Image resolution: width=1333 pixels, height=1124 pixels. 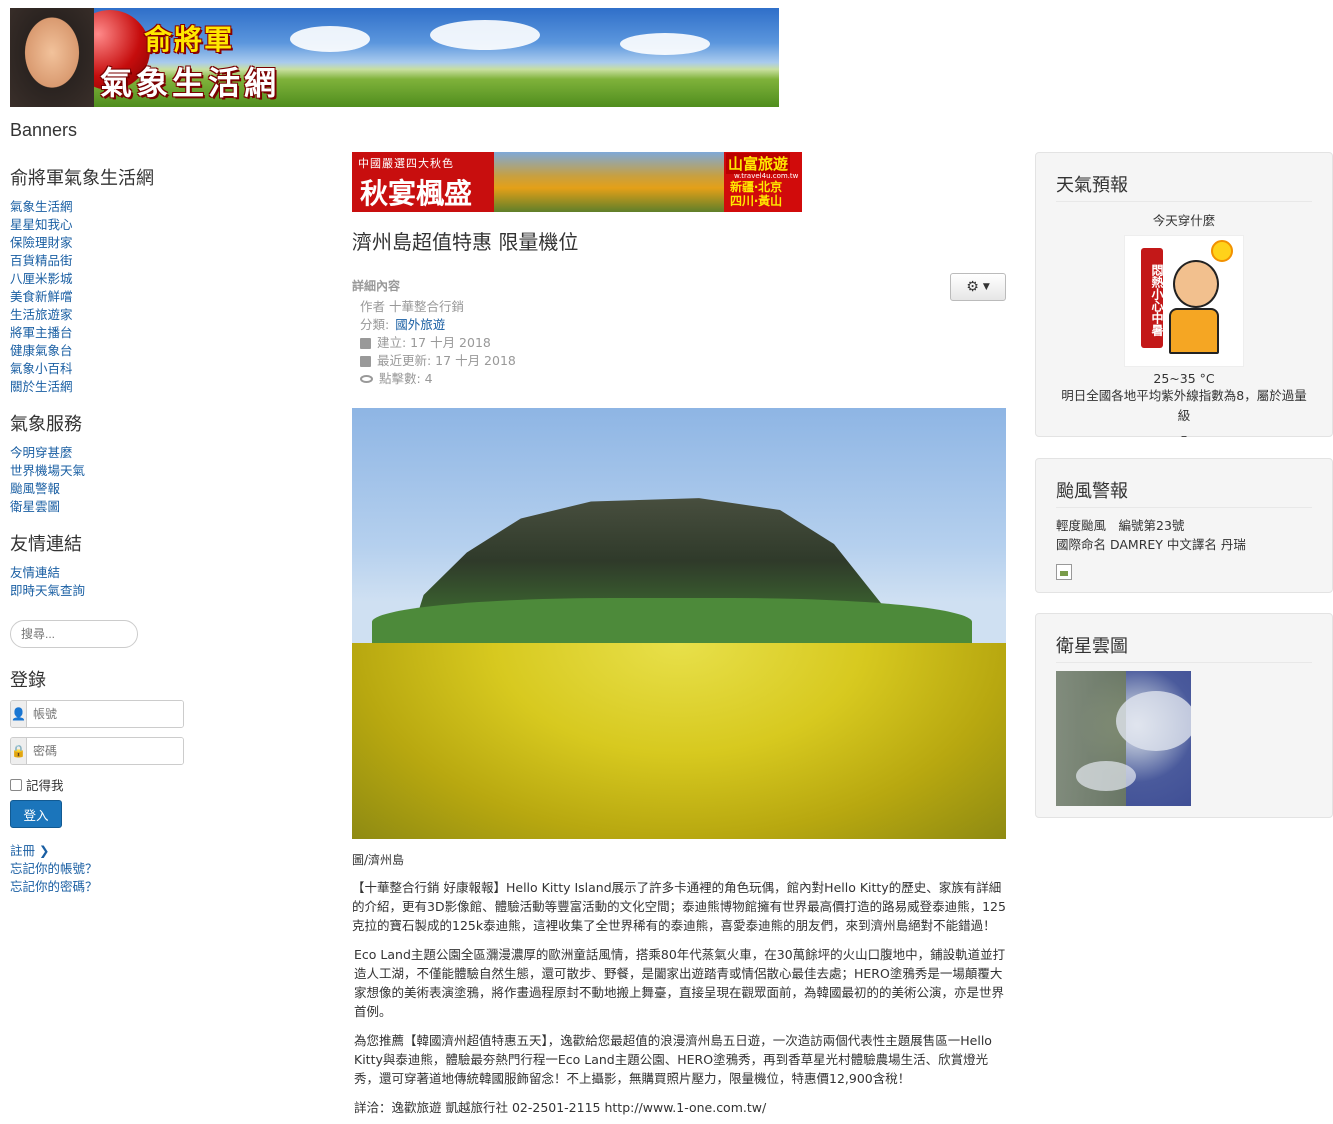 I want to click on hits-text: 點擊數: 4, so click(x=406, y=378).